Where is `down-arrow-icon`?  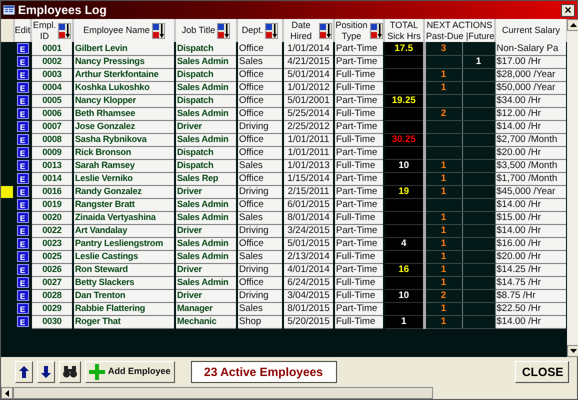 down-arrow-icon is located at coordinates (46, 372).